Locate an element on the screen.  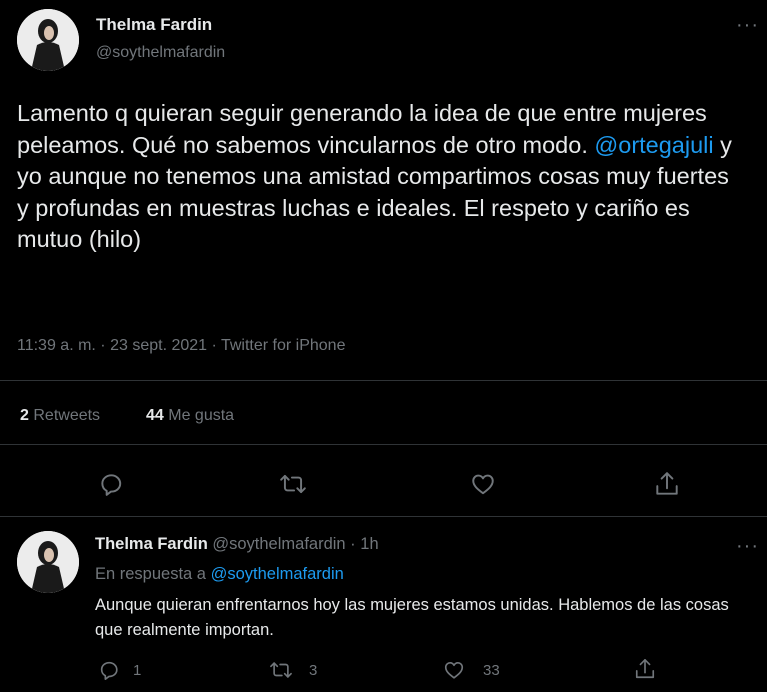
mention-link: @ortegajuli is located at coordinates (653, 145).